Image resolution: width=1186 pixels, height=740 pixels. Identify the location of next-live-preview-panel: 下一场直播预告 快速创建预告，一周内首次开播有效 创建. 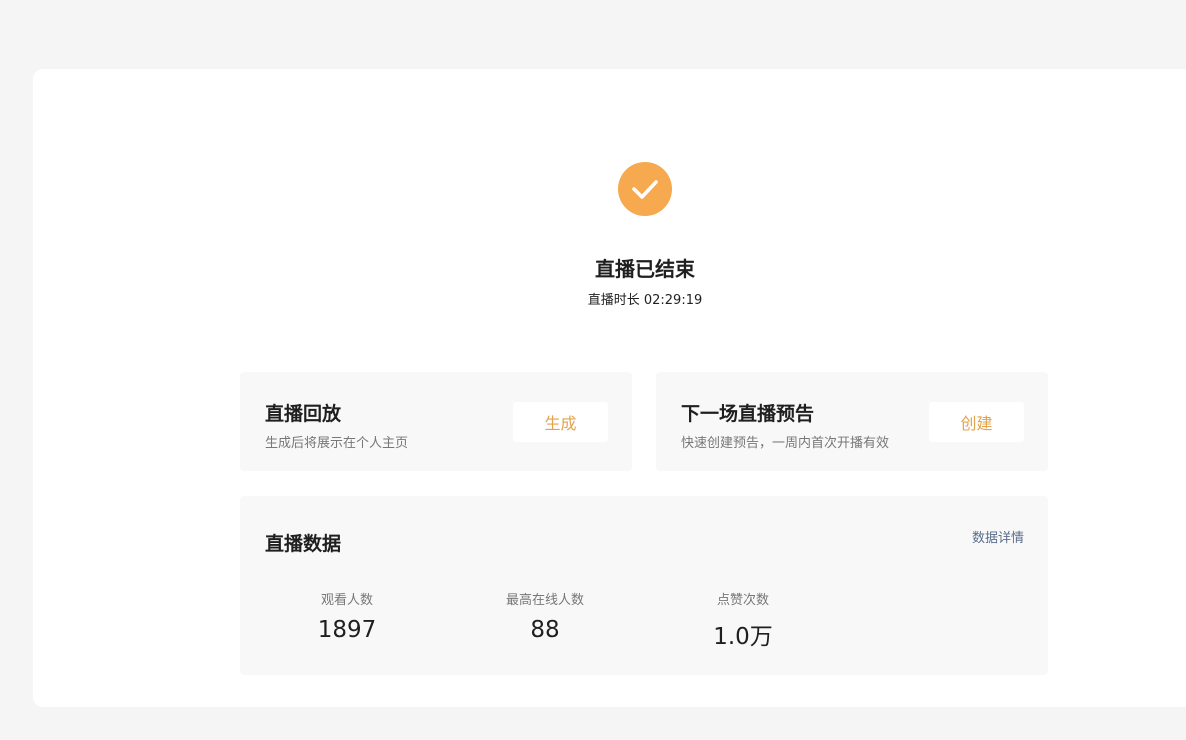
(852, 421).